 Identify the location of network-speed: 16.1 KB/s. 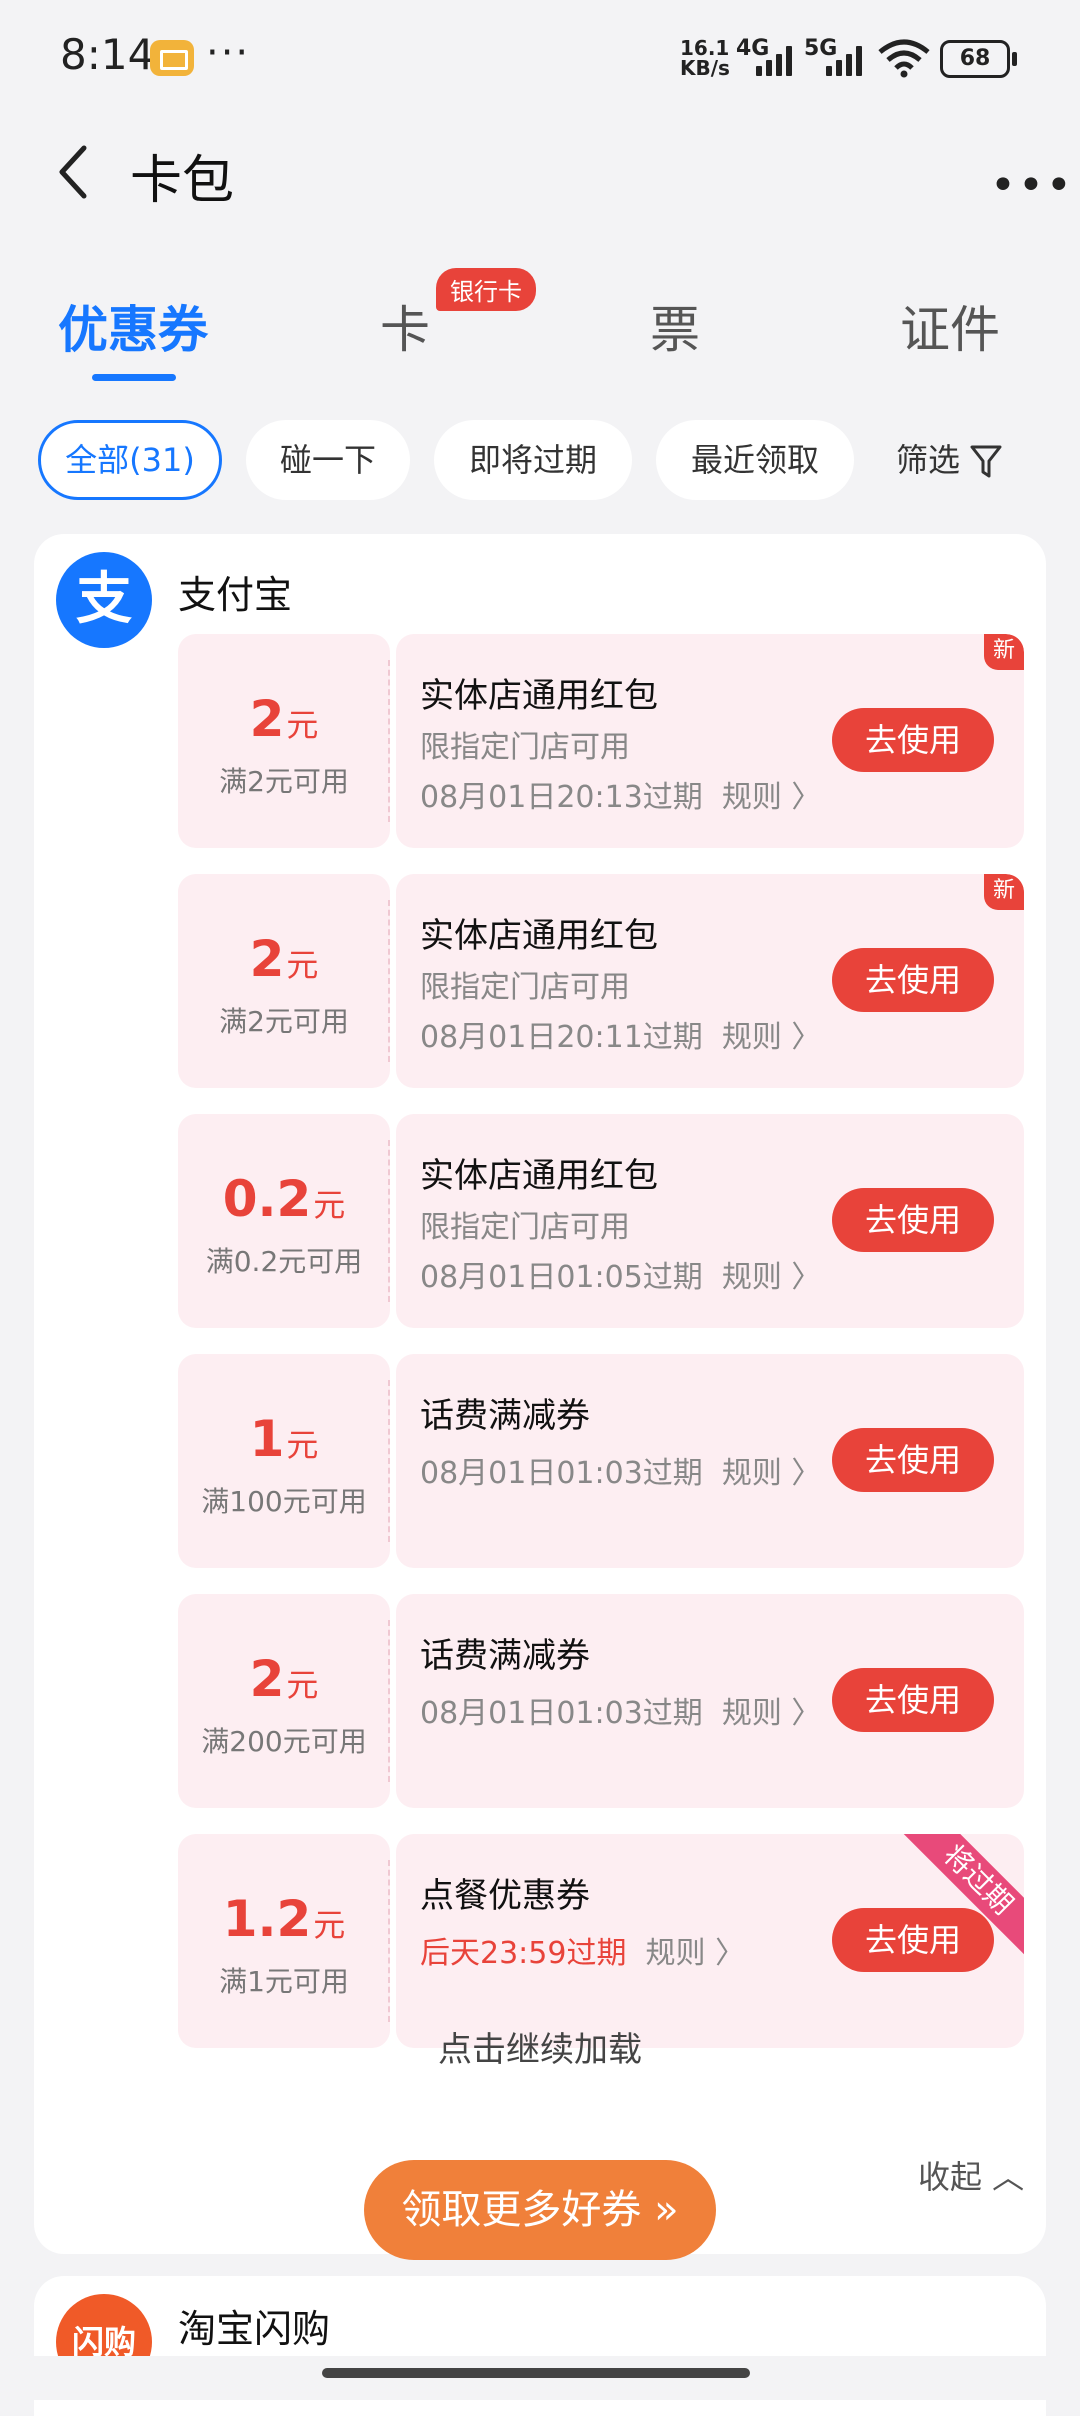
(705, 58).